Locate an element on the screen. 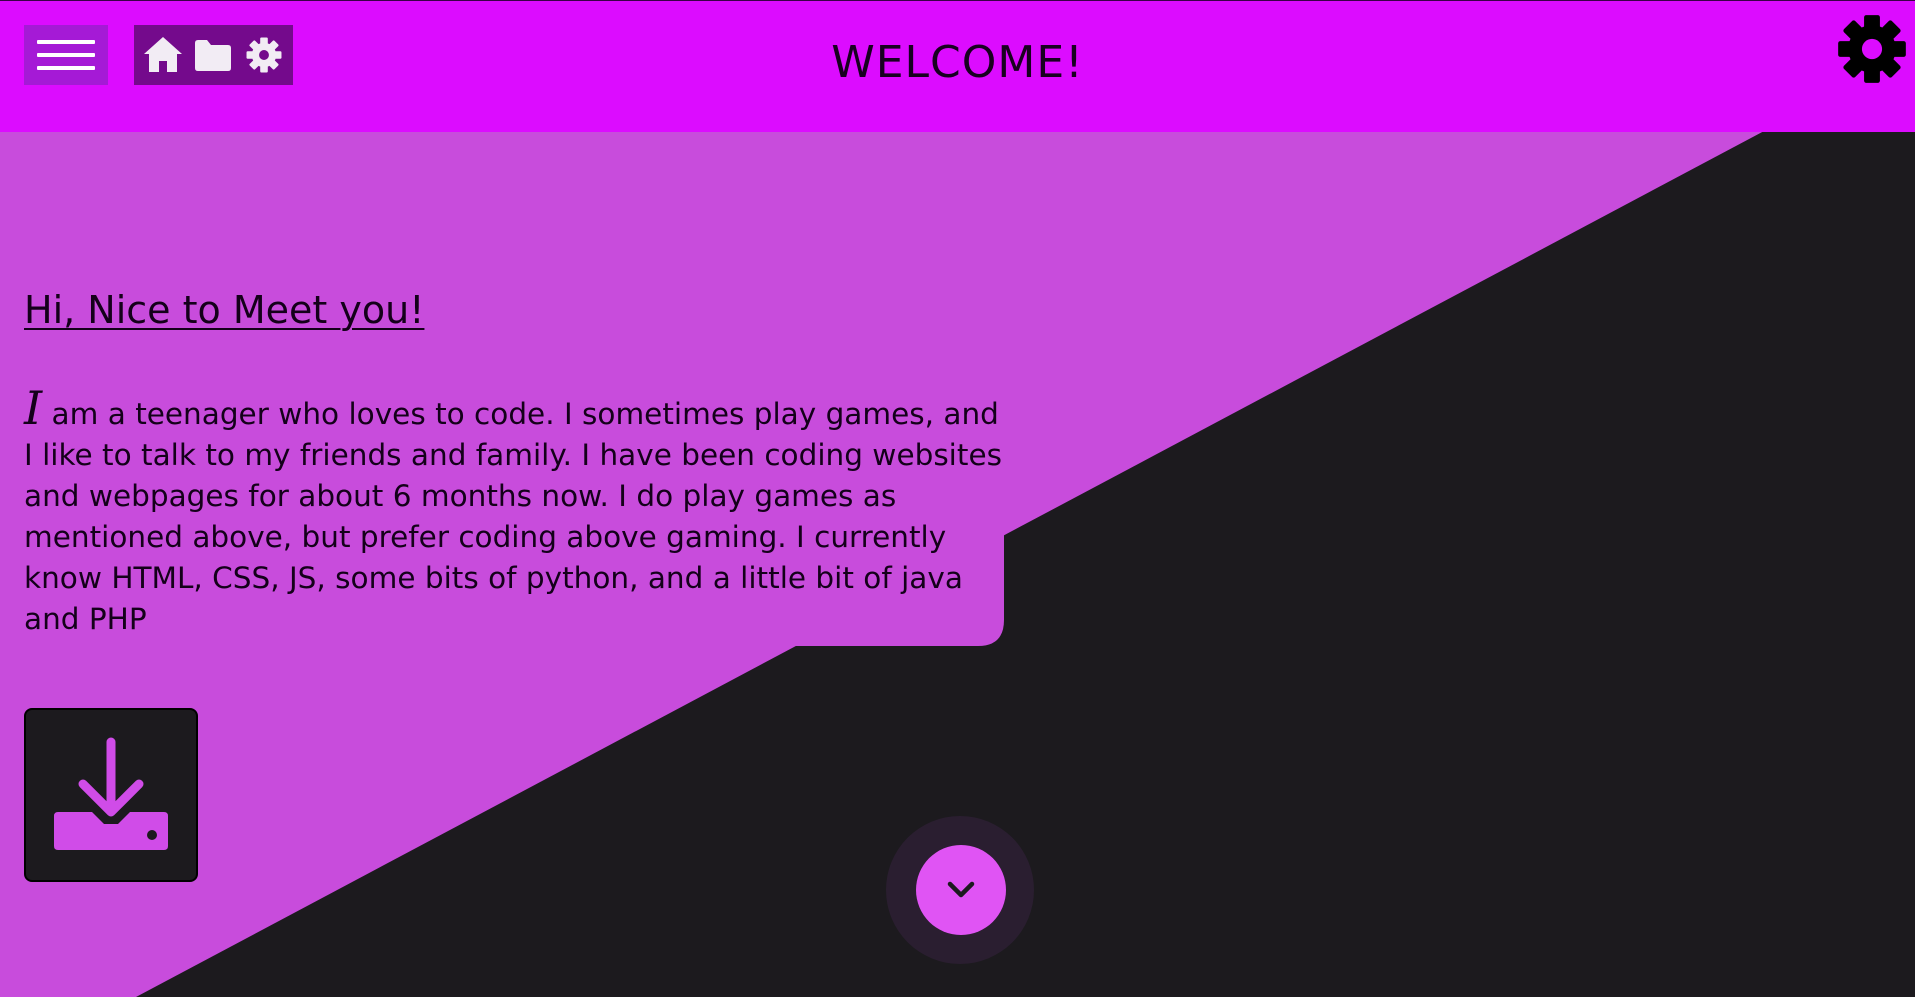 Image resolution: width=1915 pixels, height=997 pixels. greeting-heading: Hi, Nice to Meet you! is located at coordinates (224, 310).